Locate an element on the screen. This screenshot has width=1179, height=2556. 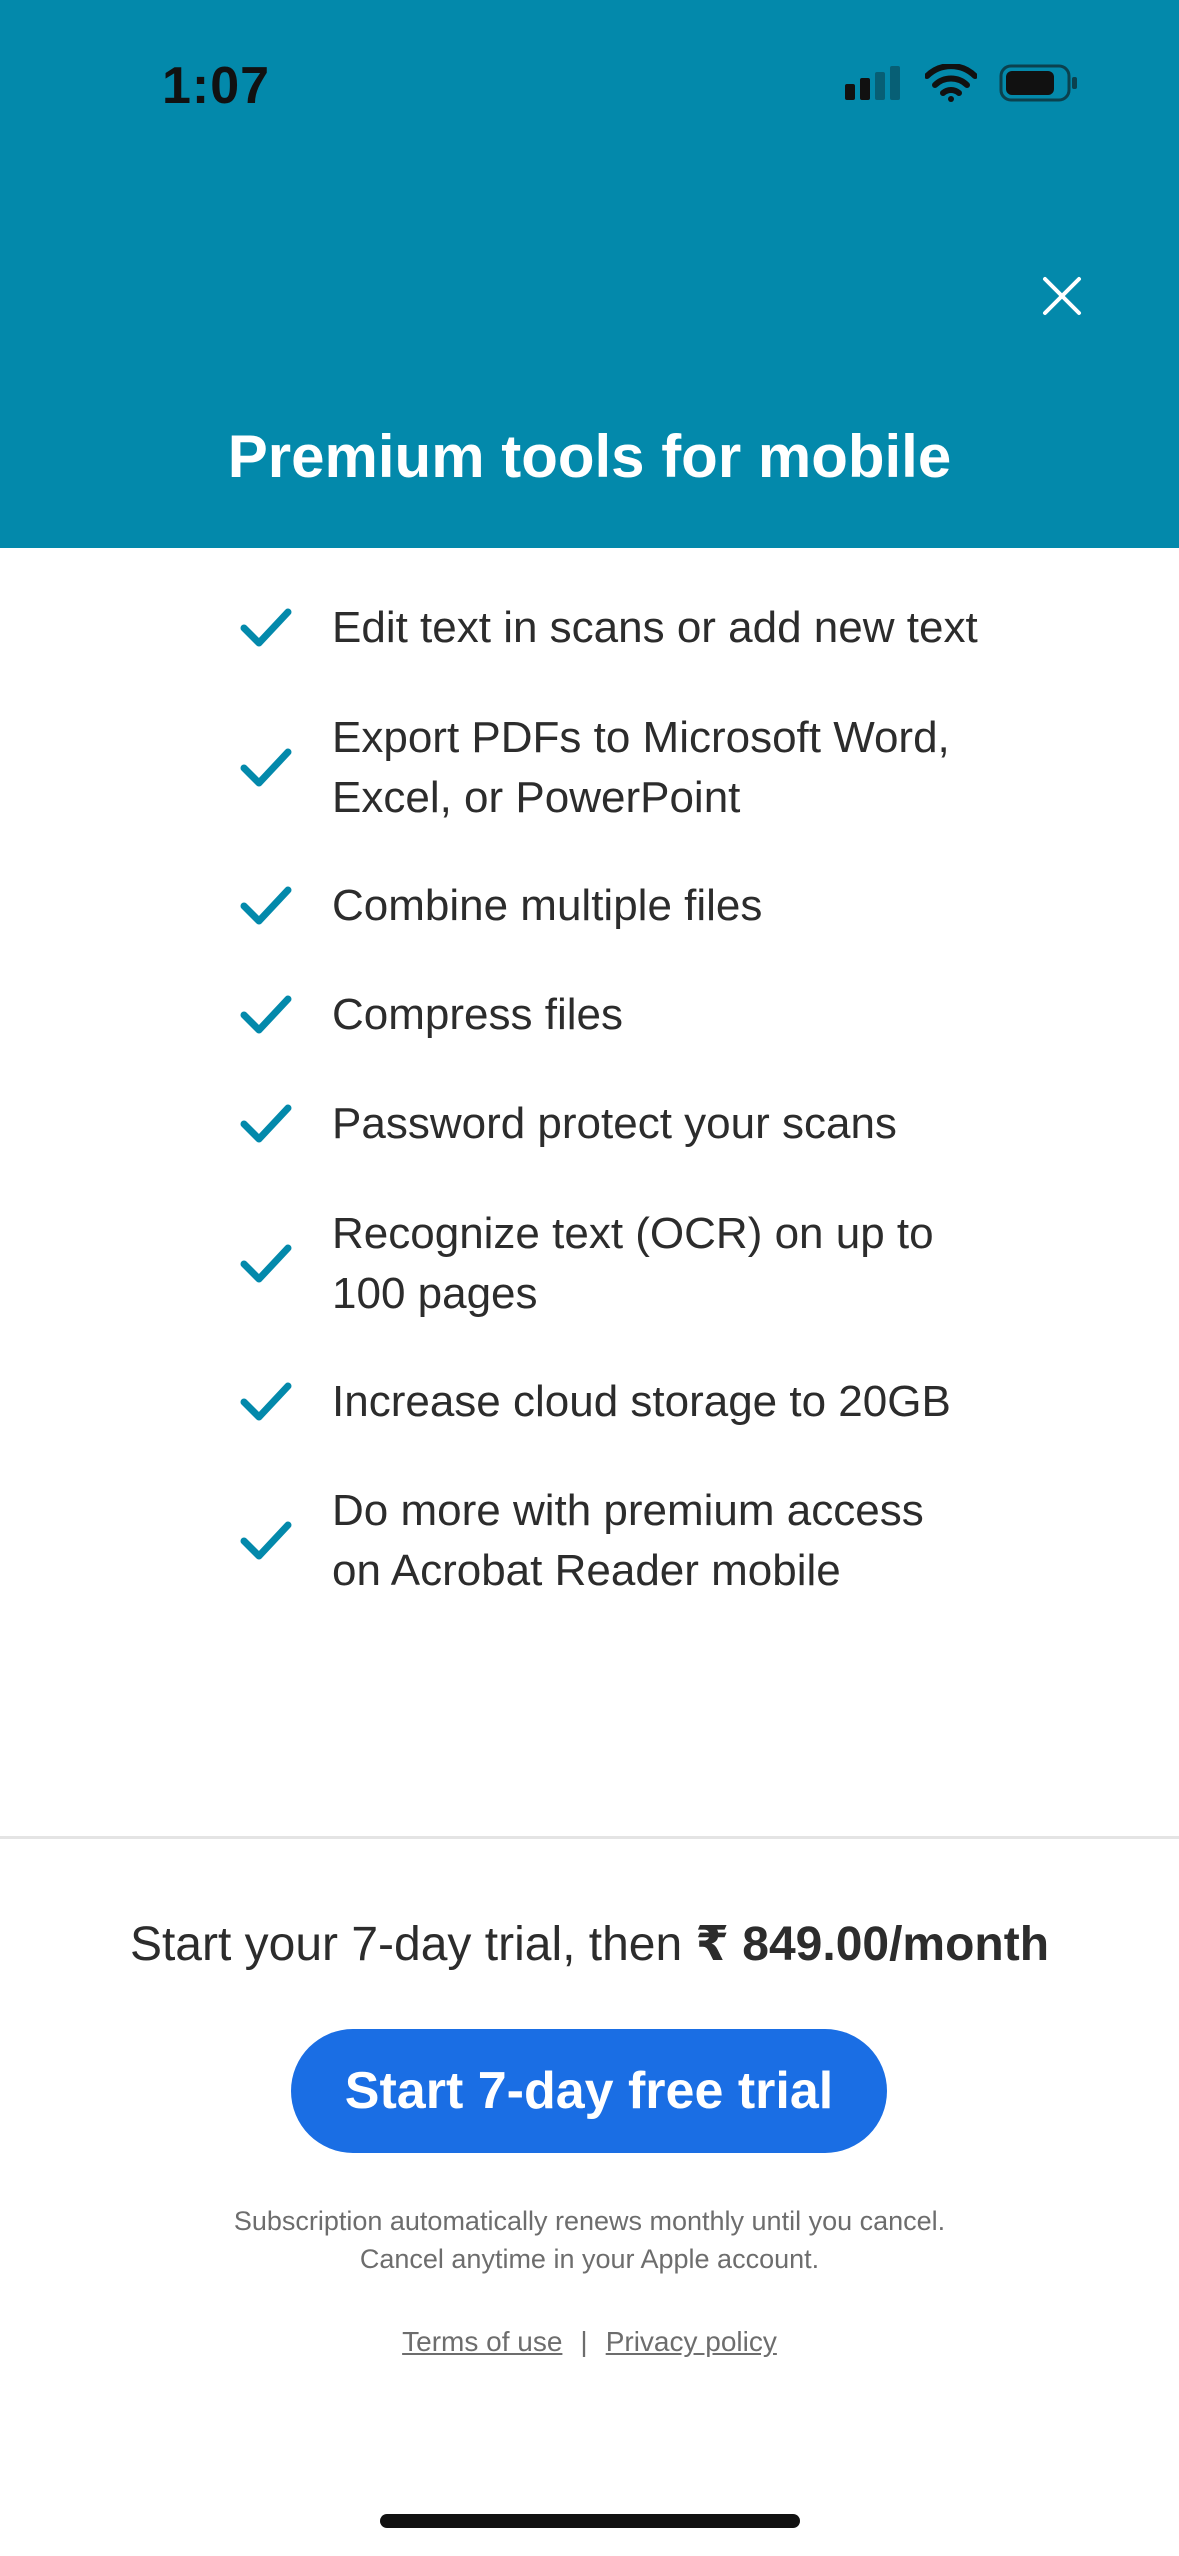
feature-text: Edit text in scans or add new text is located at coordinates (655, 627).